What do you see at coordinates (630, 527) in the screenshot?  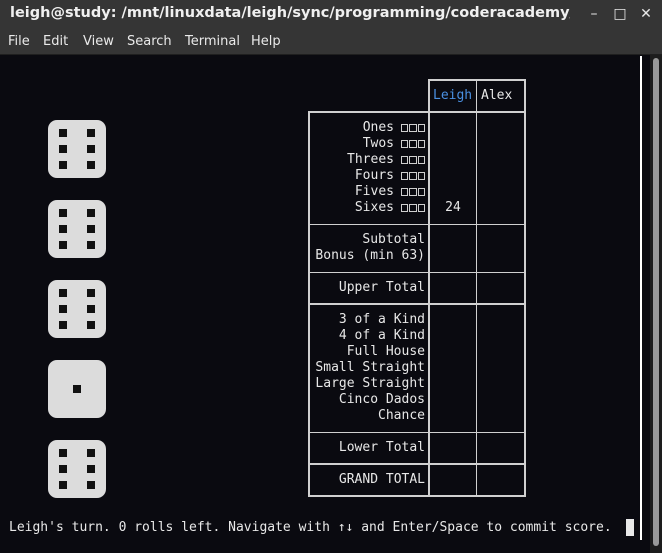 I see `text-cursor` at bounding box center [630, 527].